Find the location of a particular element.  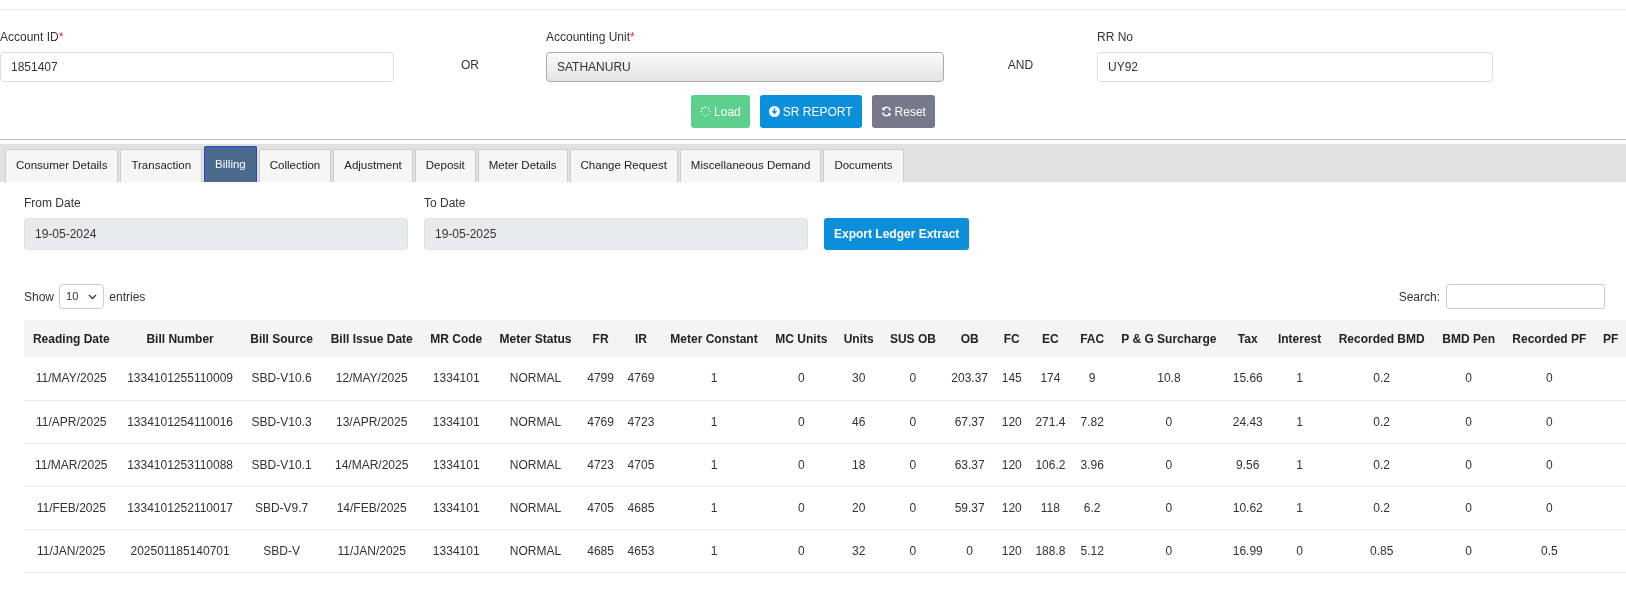

column-header: Interest is located at coordinates (1299, 338).